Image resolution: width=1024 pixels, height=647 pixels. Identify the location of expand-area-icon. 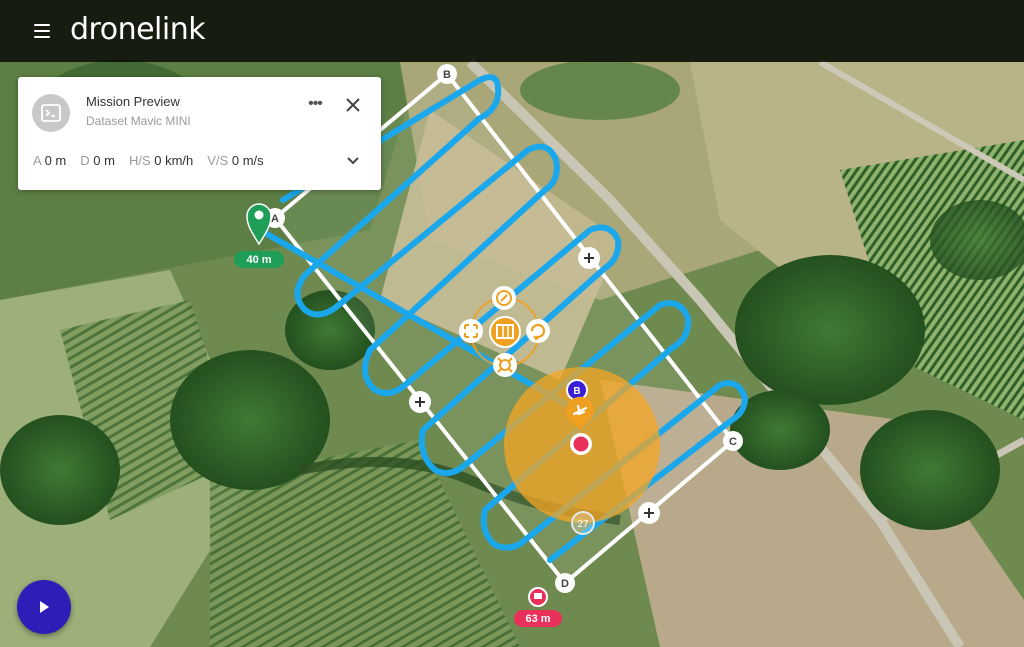
(471, 331).